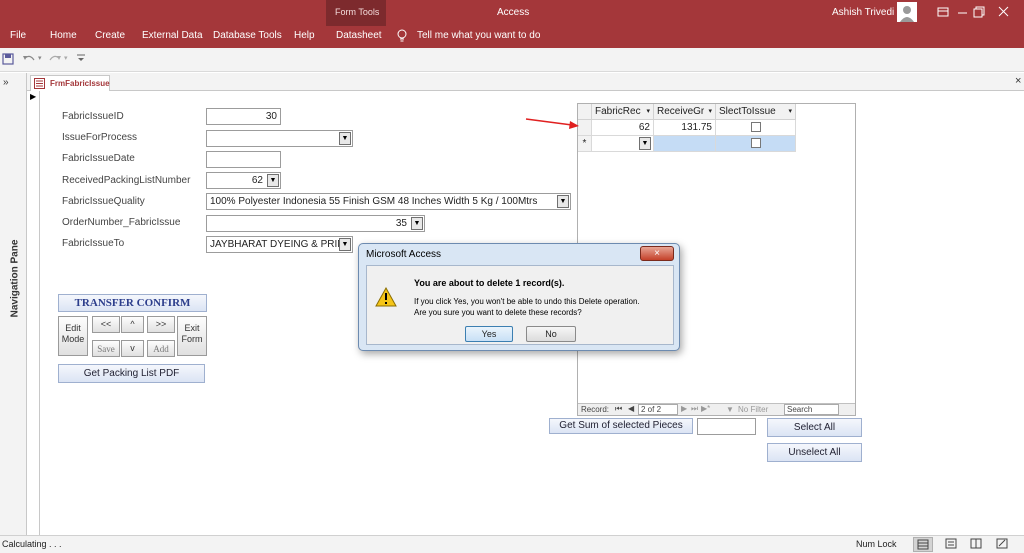  What do you see at coordinates (402, 36) in the screenshot?
I see `lightbulb-icon` at bounding box center [402, 36].